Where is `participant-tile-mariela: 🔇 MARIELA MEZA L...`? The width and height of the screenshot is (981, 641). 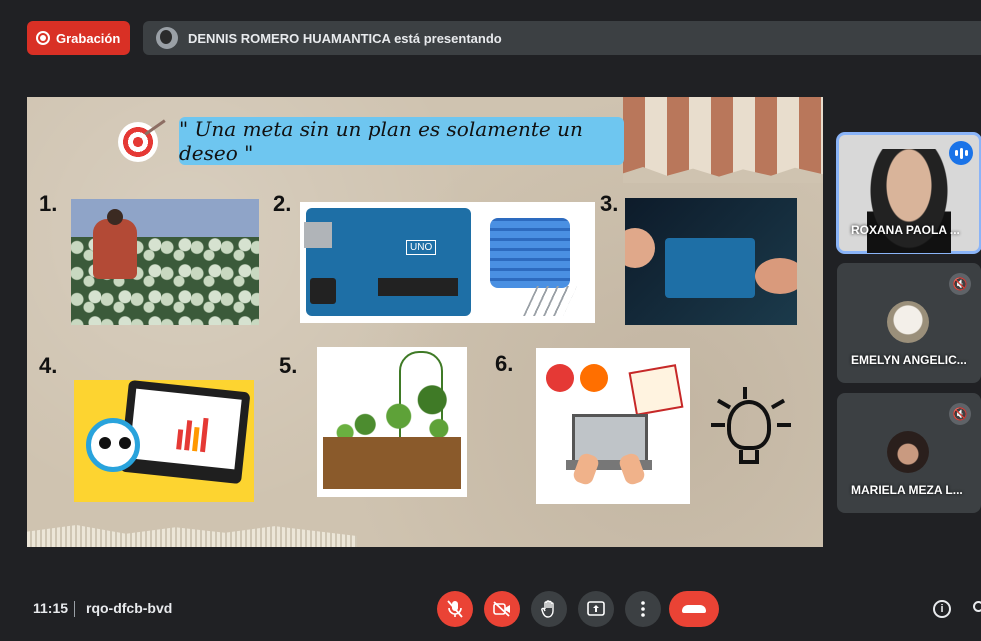 participant-tile-mariela: 🔇 MARIELA MEZA L... is located at coordinates (909, 453).